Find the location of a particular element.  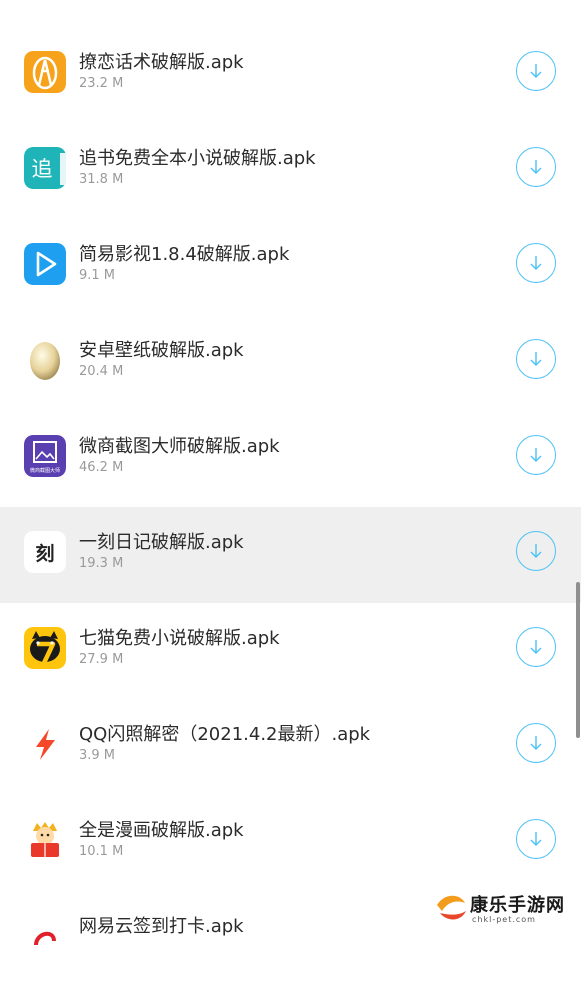

file-size: 9.1 M is located at coordinates (97, 275).